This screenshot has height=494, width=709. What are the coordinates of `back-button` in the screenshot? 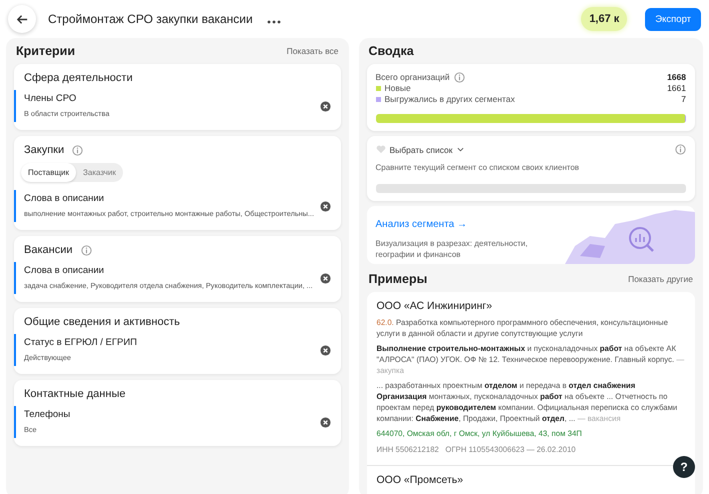 It's located at (22, 19).